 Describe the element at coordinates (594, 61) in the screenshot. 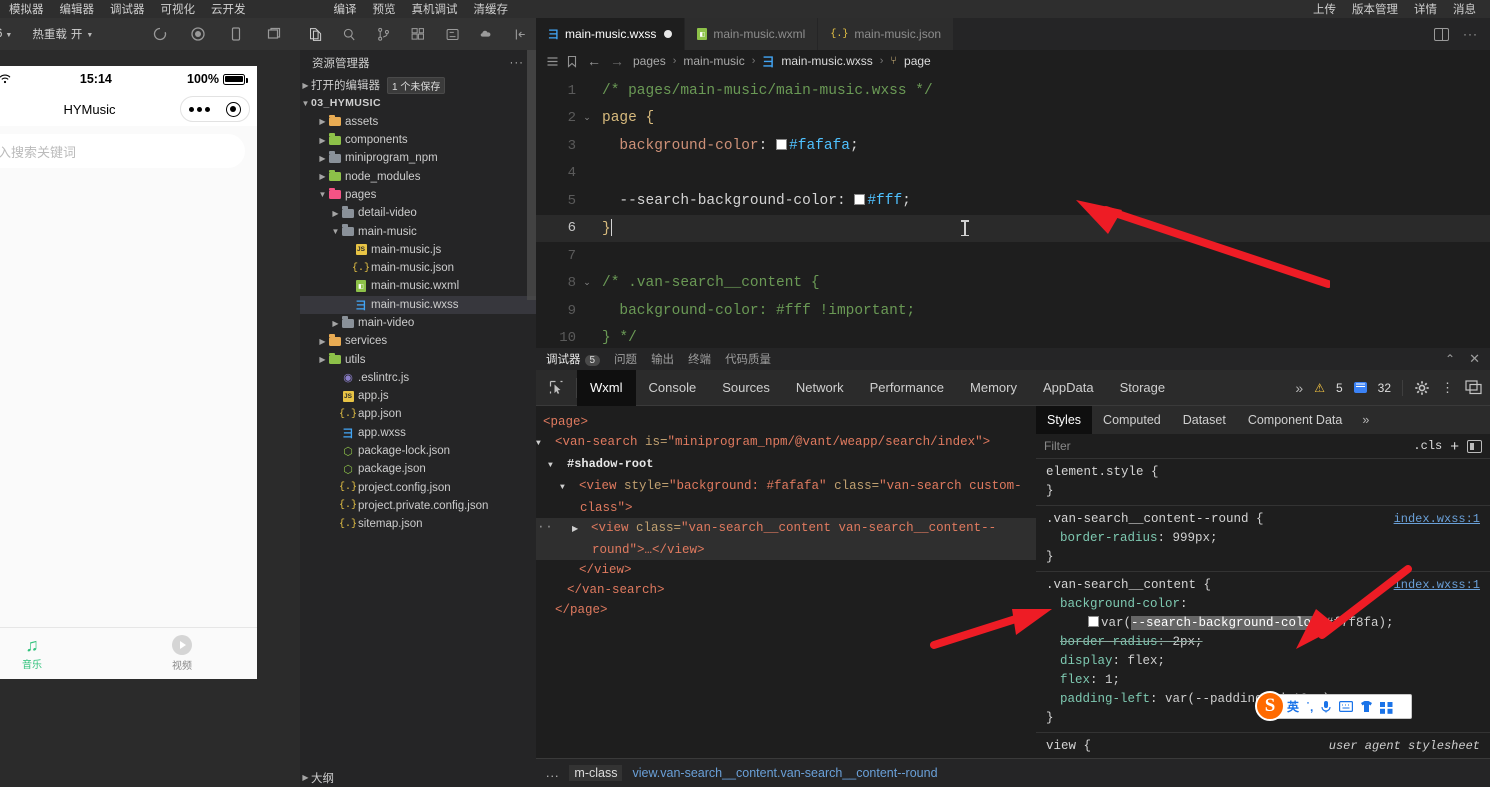

I see `back-arrow-icon: ←` at that location.